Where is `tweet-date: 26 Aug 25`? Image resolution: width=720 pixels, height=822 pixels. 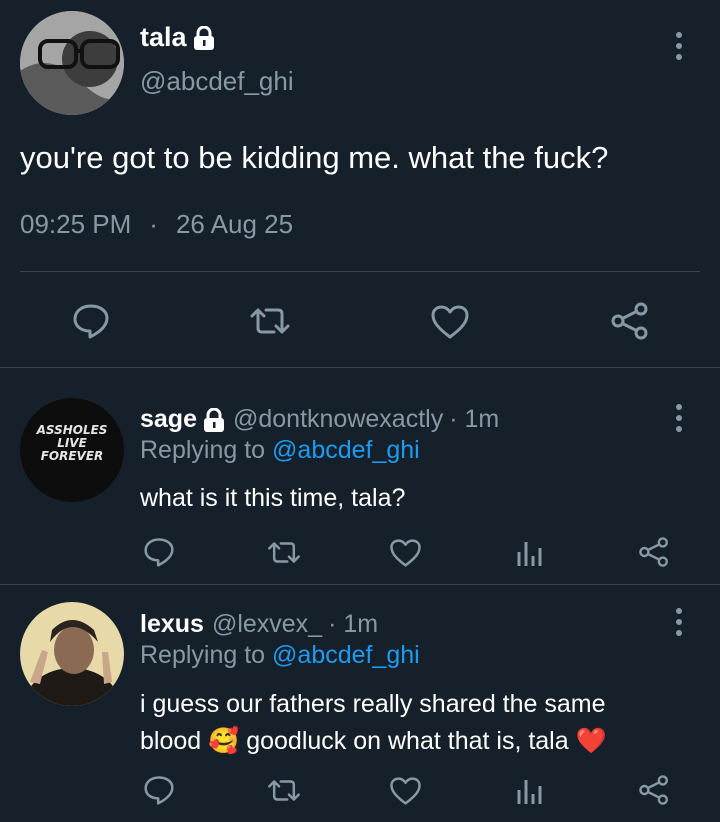 tweet-date: 26 Aug 25 is located at coordinates (234, 224).